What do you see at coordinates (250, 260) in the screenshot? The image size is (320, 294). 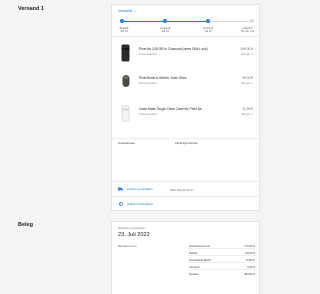 I see `totals-value: 76,80 €` at bounding box center [250, 260].